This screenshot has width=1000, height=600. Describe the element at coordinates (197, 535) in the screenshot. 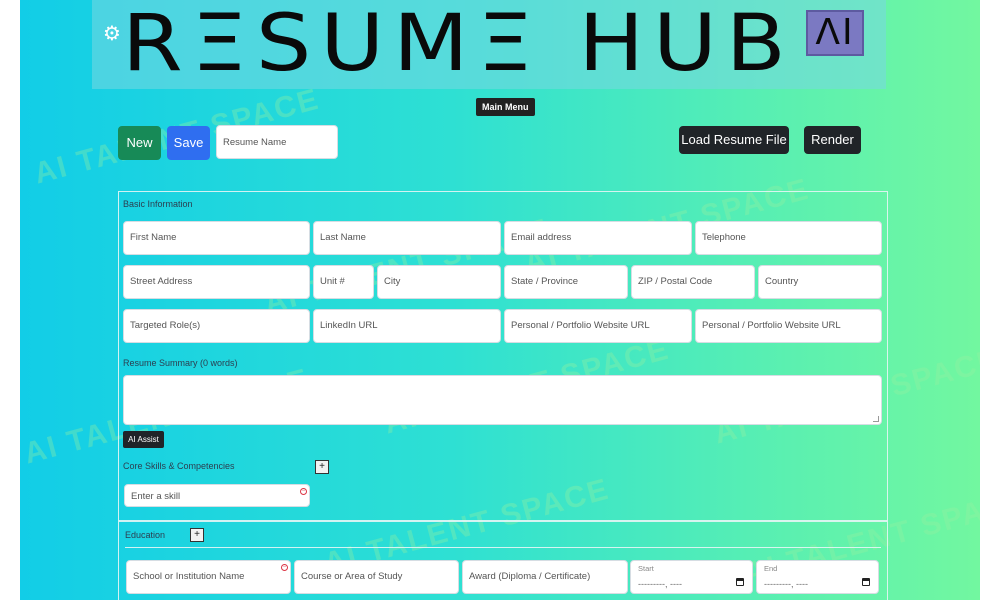

I see `add-education-button: +` at that location.